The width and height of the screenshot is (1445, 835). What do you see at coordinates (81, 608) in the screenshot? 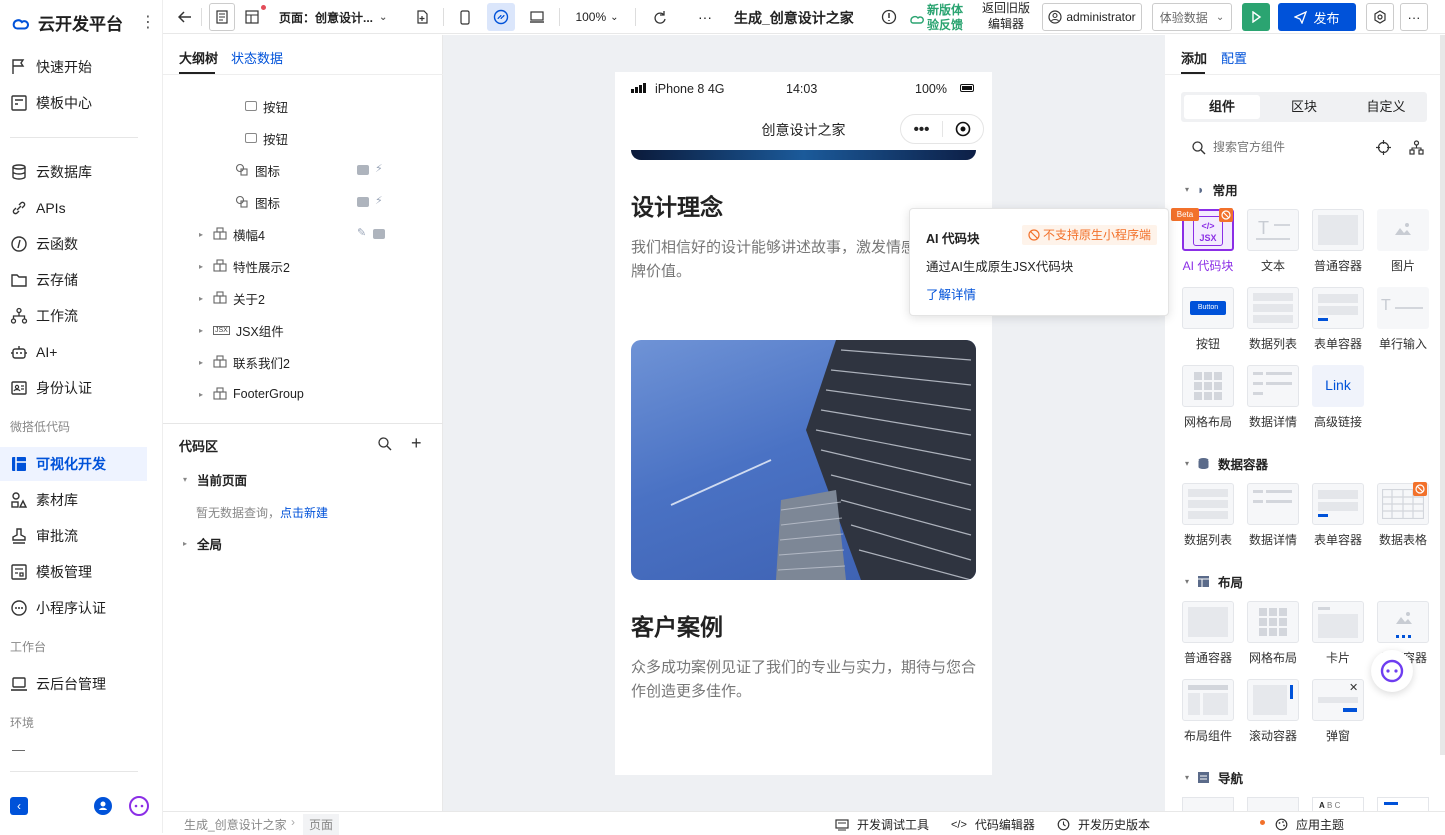
I see `nav-item-miniapp-auth: 小程序认证` at bounding box center [81, 608].